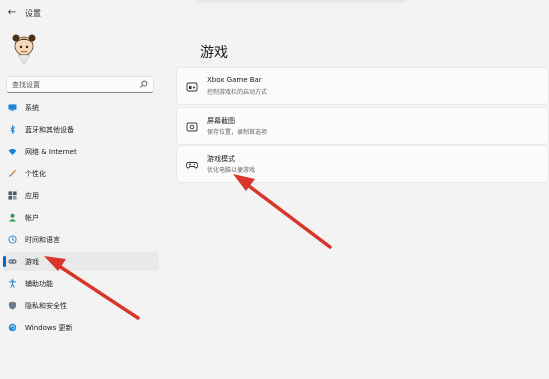 This screenshot has width=549, height=379. What do you see at coordinates (32, 108) in the screenshot?
I see `sidebar-item-label: 系统` at bounding box center [32, 108].